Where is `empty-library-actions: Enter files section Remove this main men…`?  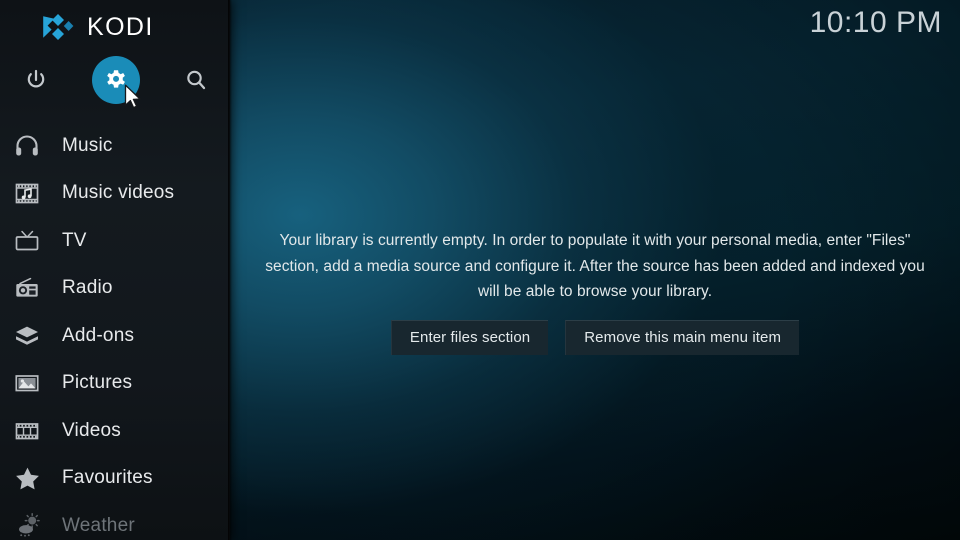
empty-library-actions: Enter files section Remove this main men… is located at coordinates (595, 337).